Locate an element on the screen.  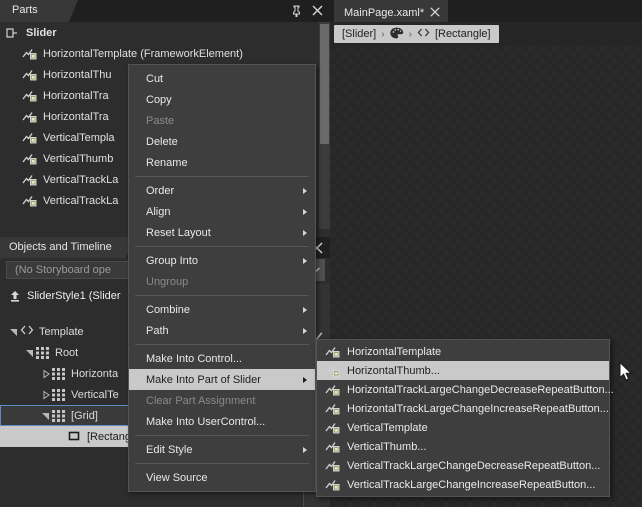
context-menu-item: Order is located at coordinates (222, 190).